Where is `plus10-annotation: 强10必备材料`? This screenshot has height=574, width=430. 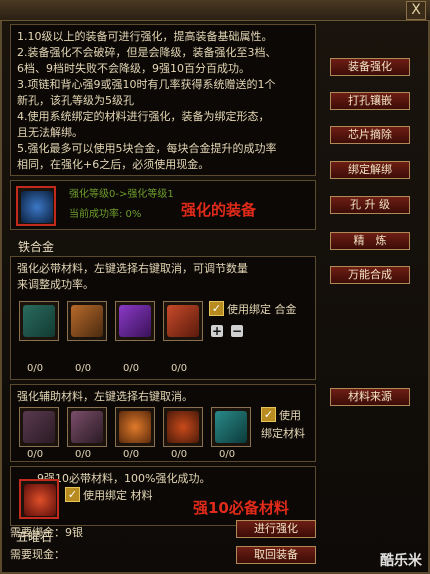 plus10-annotation: 强10必备材料 is located at coordinates (241, 508).